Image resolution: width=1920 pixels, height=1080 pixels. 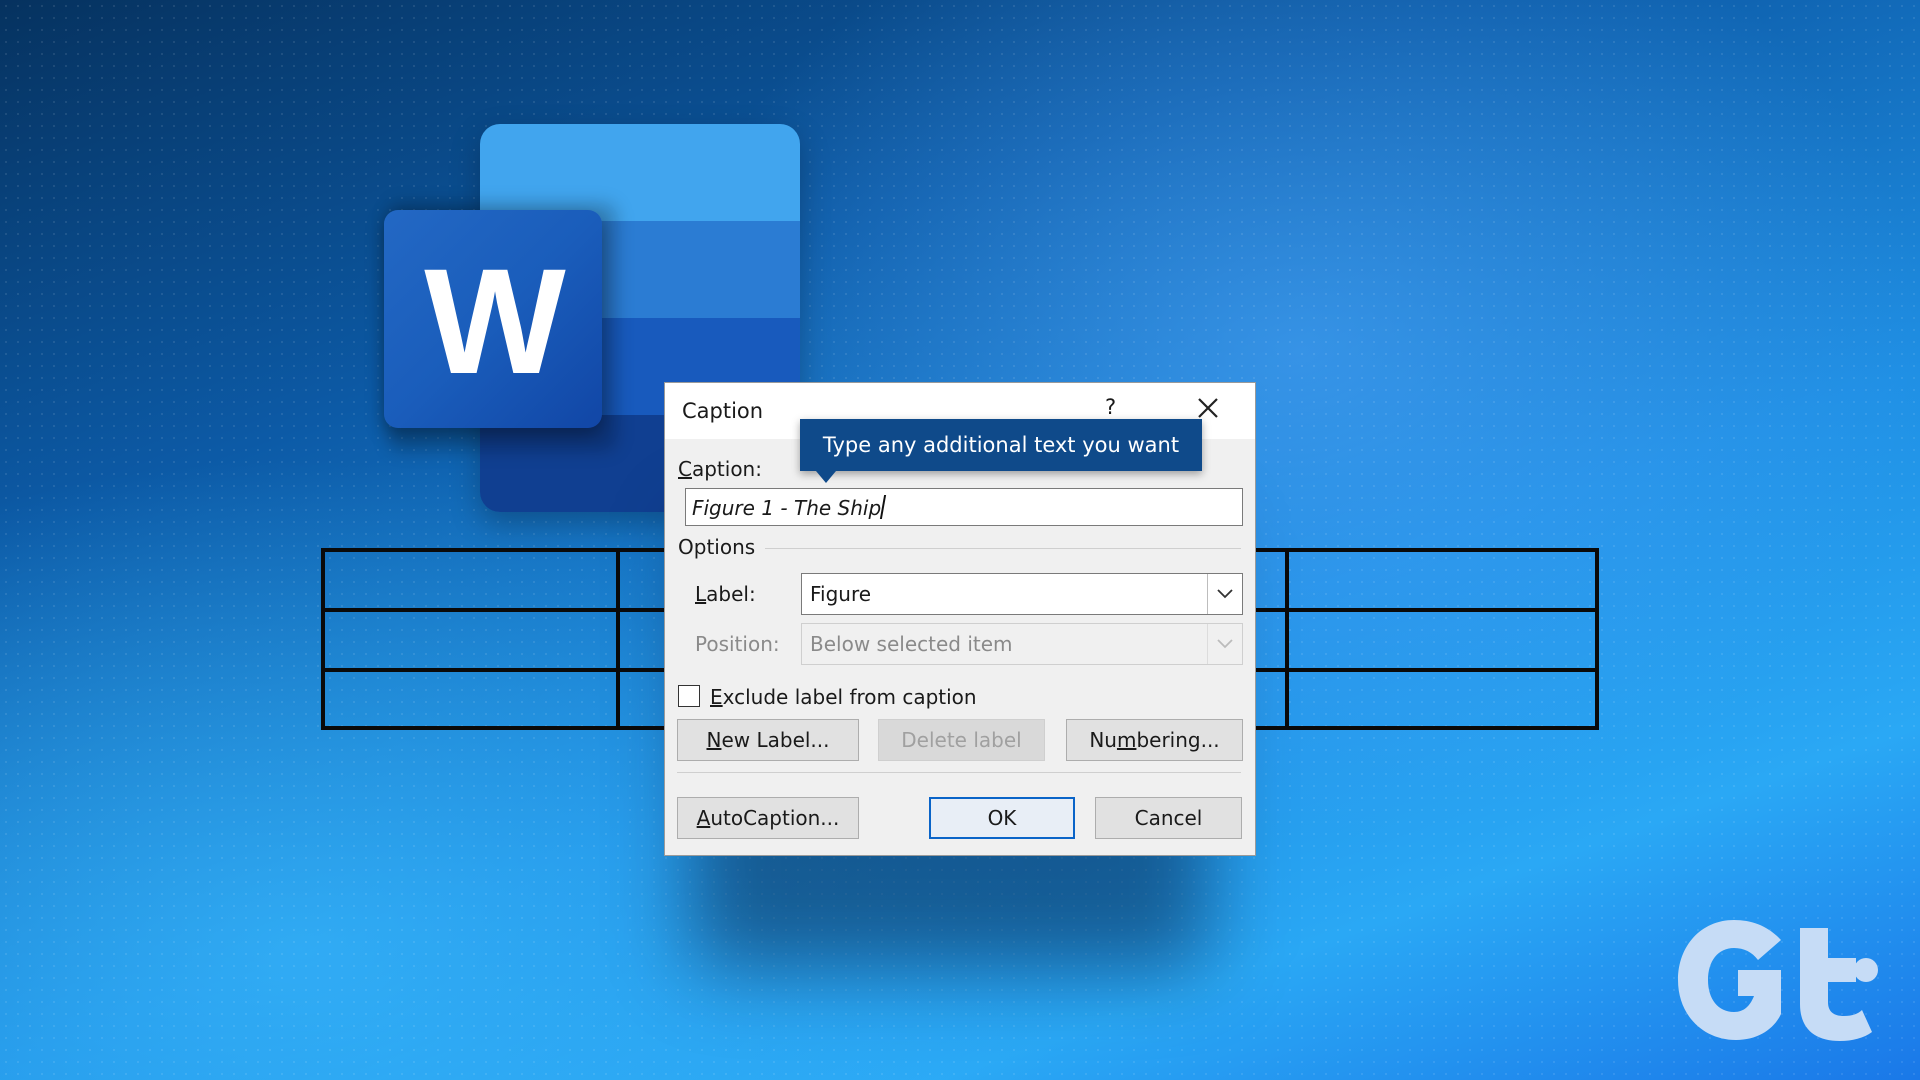 What do you see at coordinates (843, 697) in the screenshot?
I see `exclude-label-text: Exclude label from caption` at bounding box center [843, 697].